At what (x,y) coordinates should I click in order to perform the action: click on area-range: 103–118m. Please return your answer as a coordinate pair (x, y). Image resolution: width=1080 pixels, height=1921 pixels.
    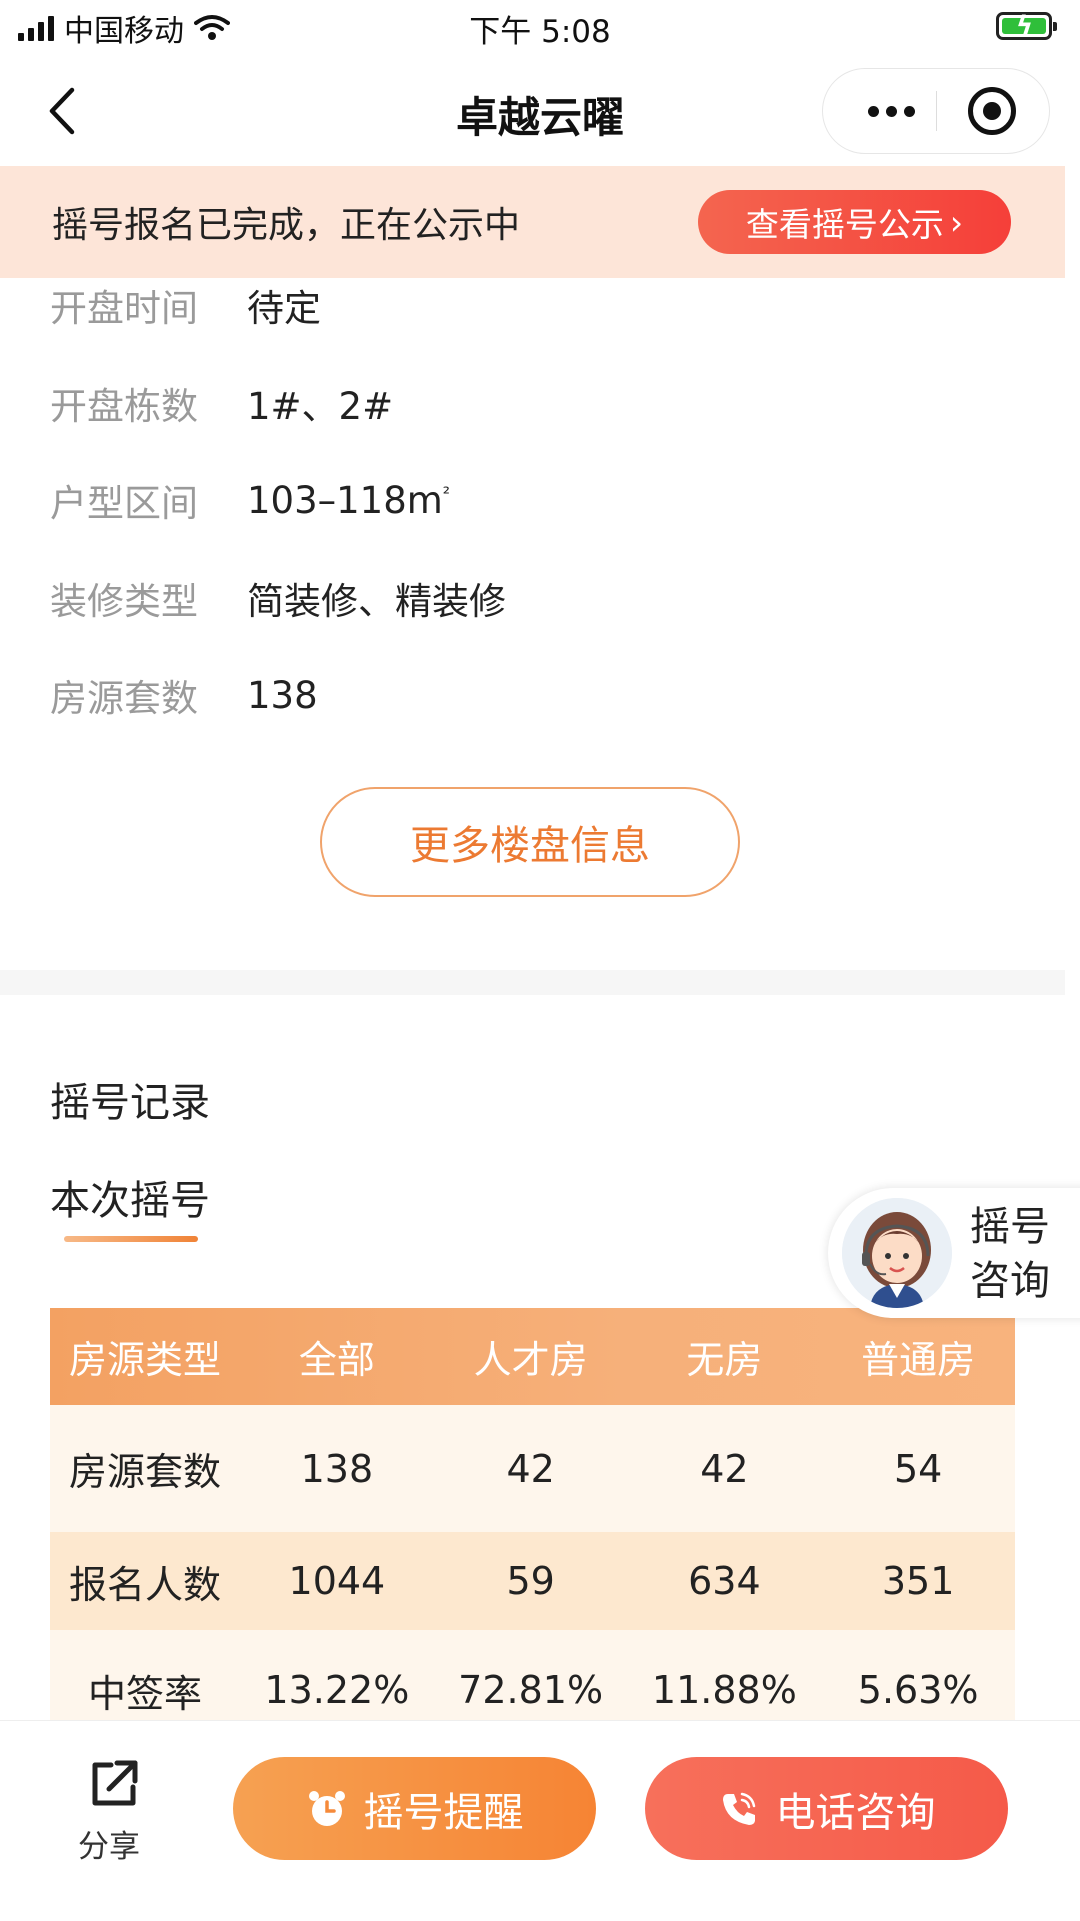
    Looking at the image, I should click on (345, 500).